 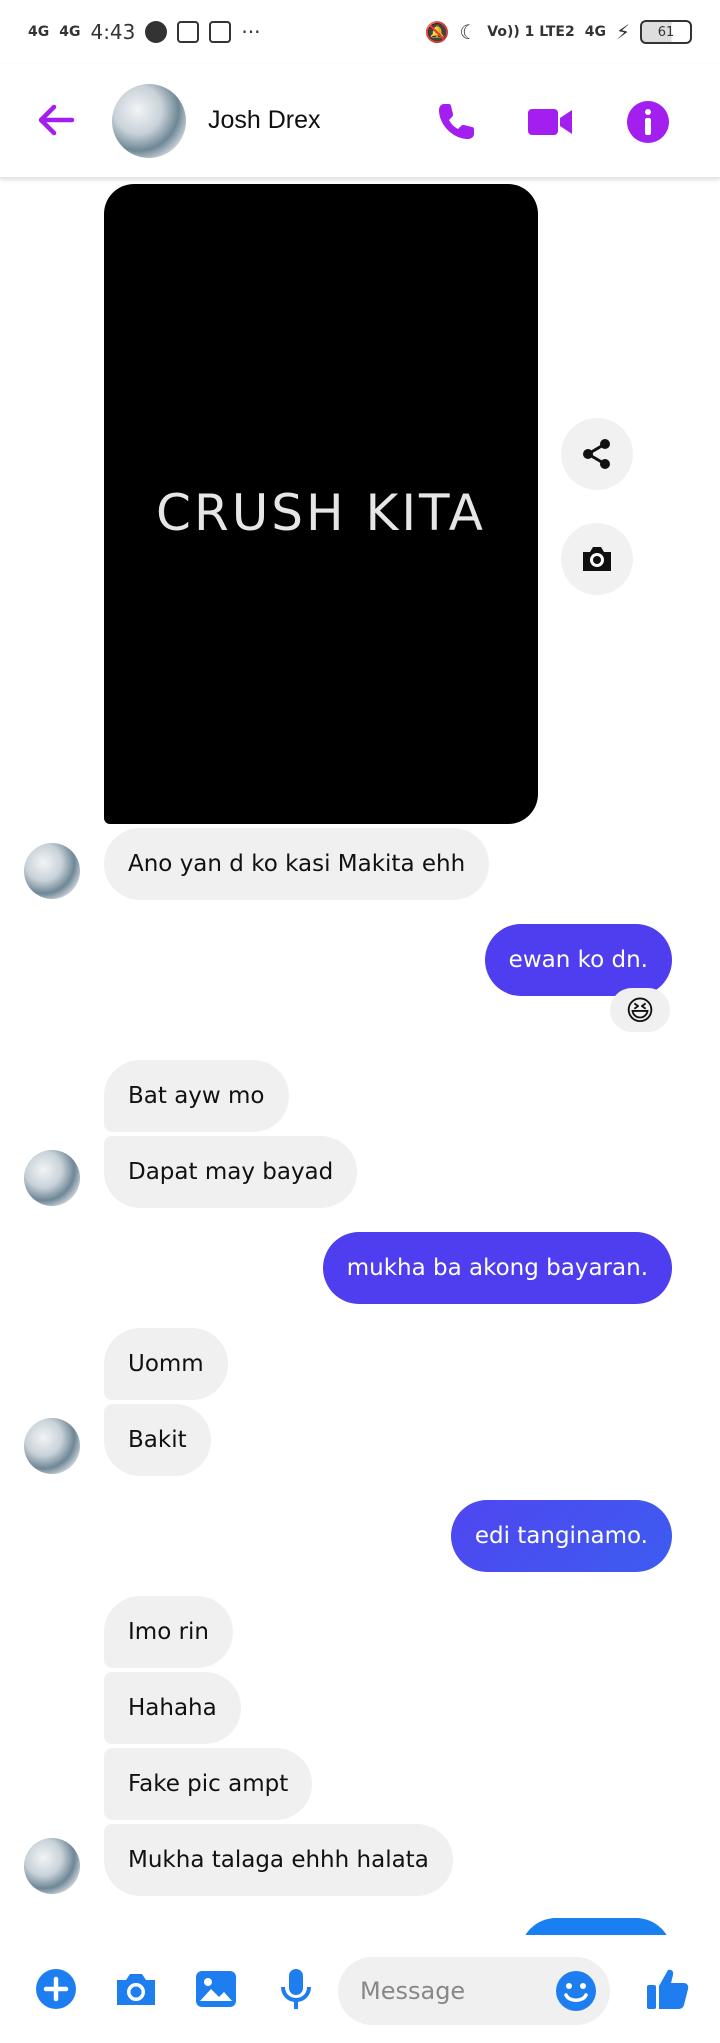 I want to click on message-bubble: Fake pic ampt, so click(x=208, y=1784).